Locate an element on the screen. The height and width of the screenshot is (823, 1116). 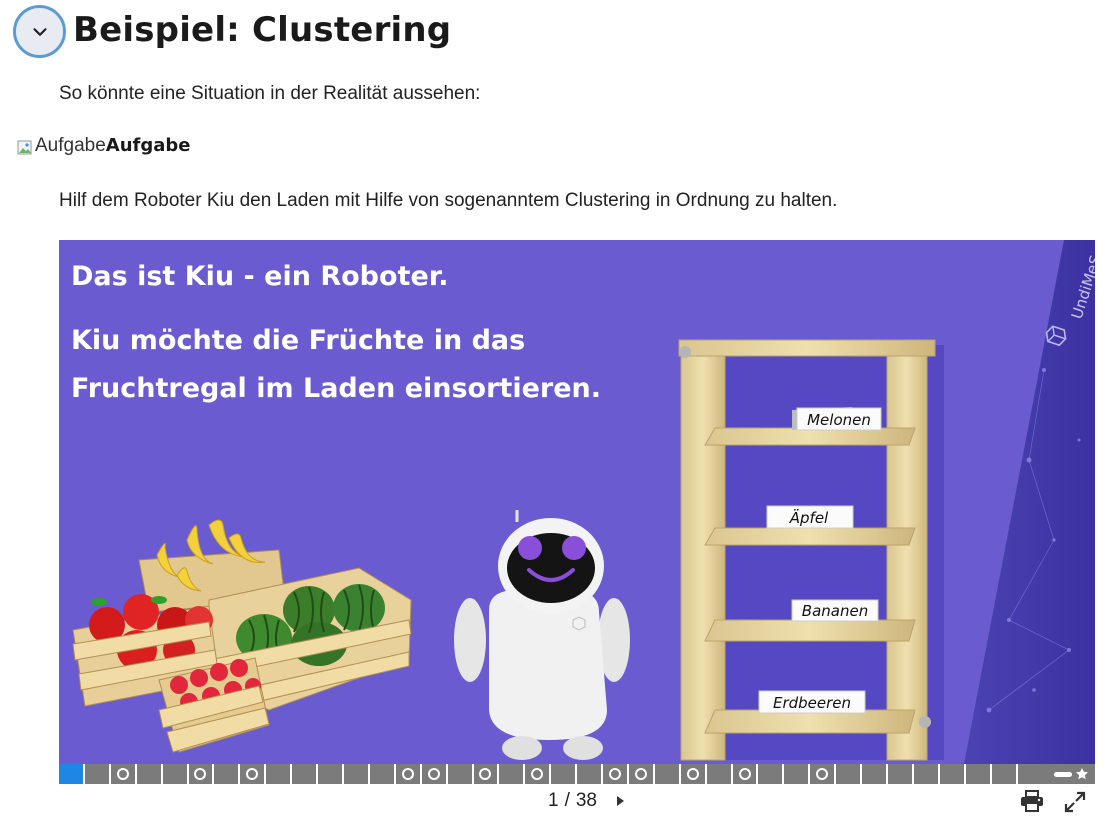
label-bananen-text: Bananen is located at coordinates (835, 611).